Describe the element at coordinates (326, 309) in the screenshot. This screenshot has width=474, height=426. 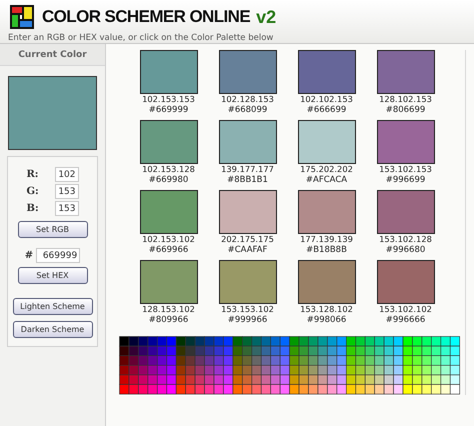
I see `rgb-value: 153.128.102` at that location.